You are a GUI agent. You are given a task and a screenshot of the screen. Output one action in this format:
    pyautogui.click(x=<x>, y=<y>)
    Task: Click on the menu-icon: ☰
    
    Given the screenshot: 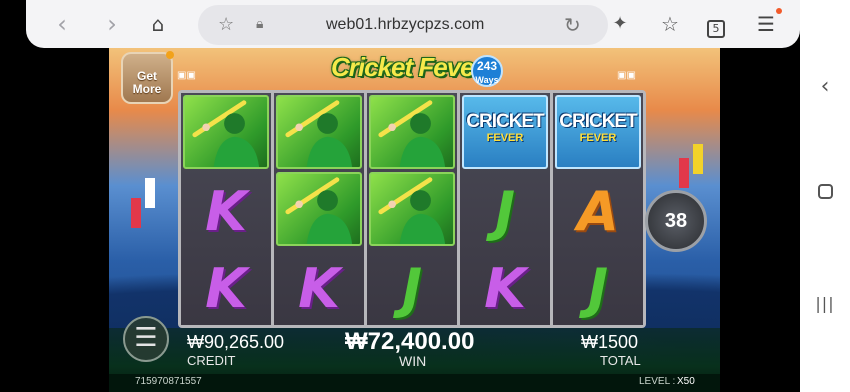 What is the action you would take?
    pyautogui.click(x=766, y=24)
    